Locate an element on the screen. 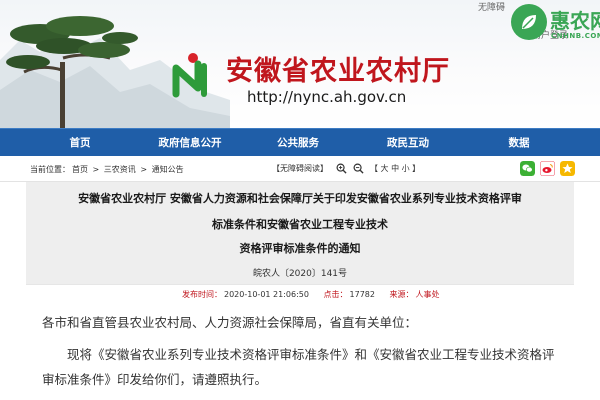 This screenshot has width=600, height=400. article-title-line-3: 资格评审标准条件的通知 is located at coordinates (300, 248).